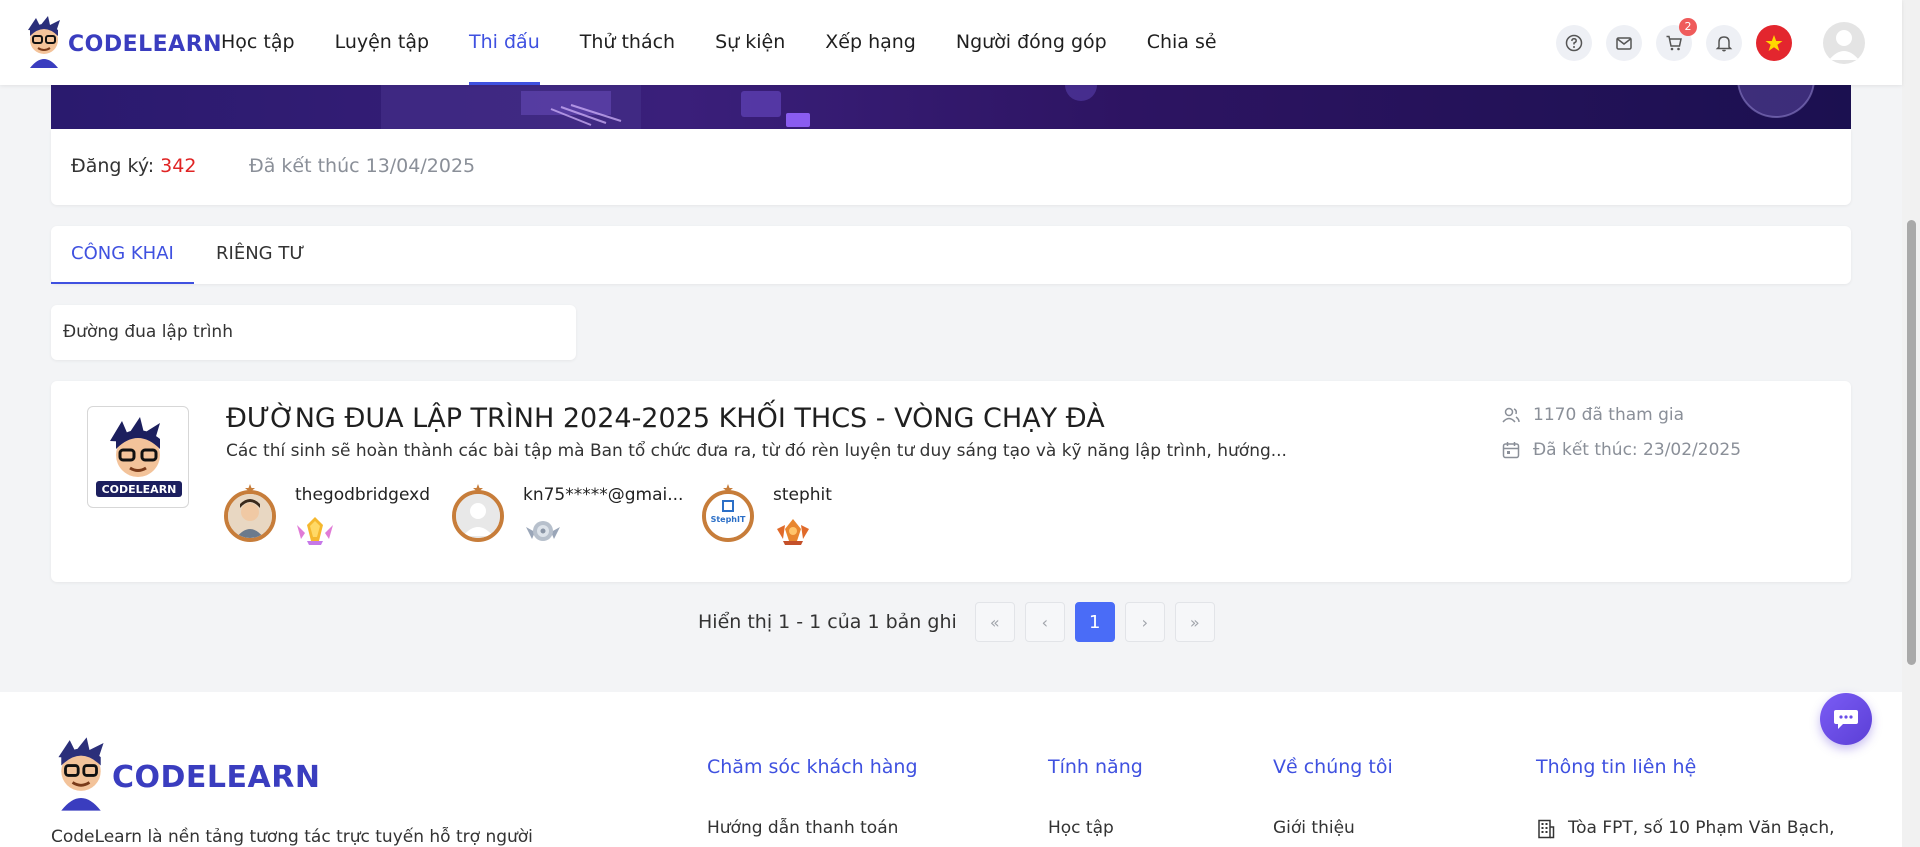 The width and height of the screenshot is (1920, 847). I want to click on nav-thi-dau: Thi đấu, so click(504, 42).